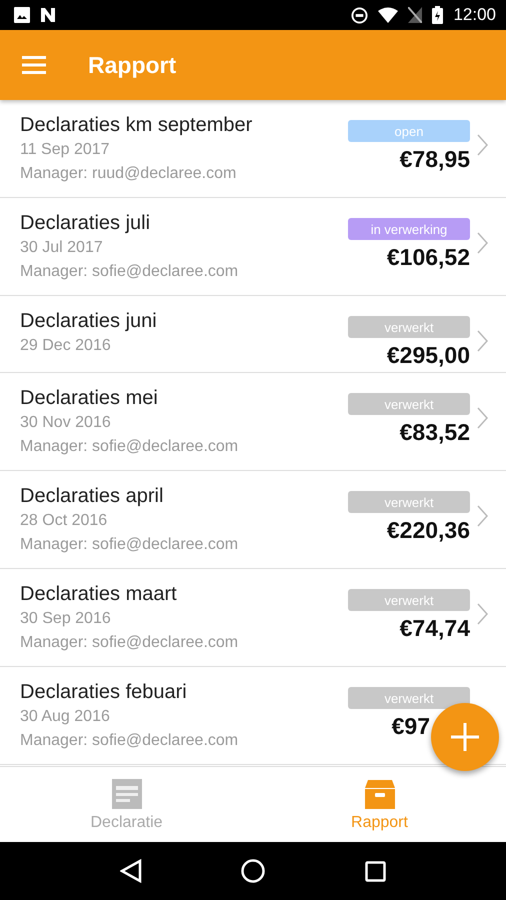 This screenshot has height=900, width=506. What do you see at coordinates (411, 726) in the screenshot?
I see `report-amount: €97` at bounding box center [411, 726].